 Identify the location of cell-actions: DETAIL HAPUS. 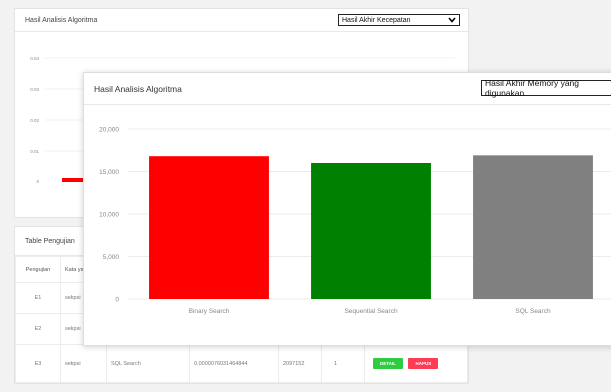
(416, 363).